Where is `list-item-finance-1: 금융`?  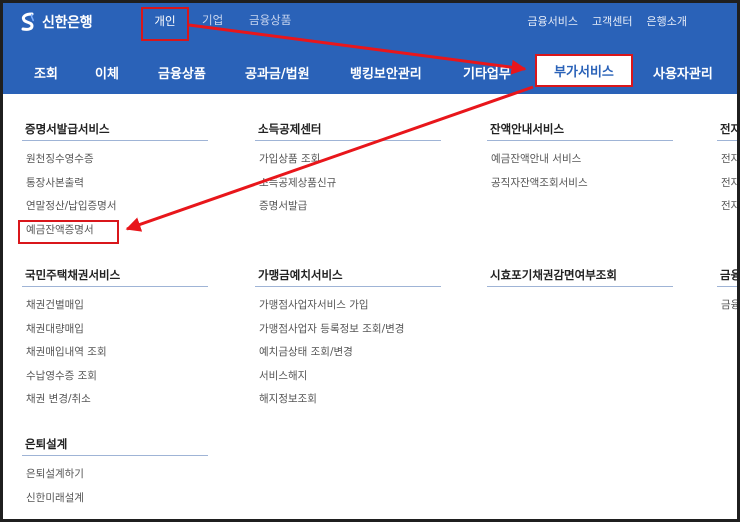 list-item-finance-1: 금융 is located at coordinates (727, 309).